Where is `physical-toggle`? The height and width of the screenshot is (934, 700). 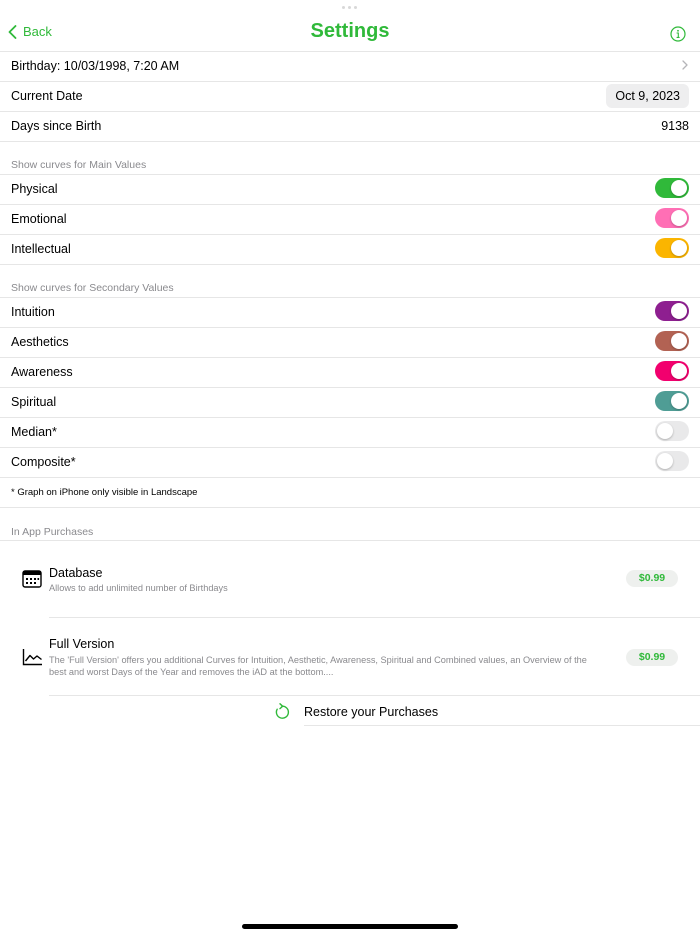 physical-toggle is located at coordinates (672, 188).